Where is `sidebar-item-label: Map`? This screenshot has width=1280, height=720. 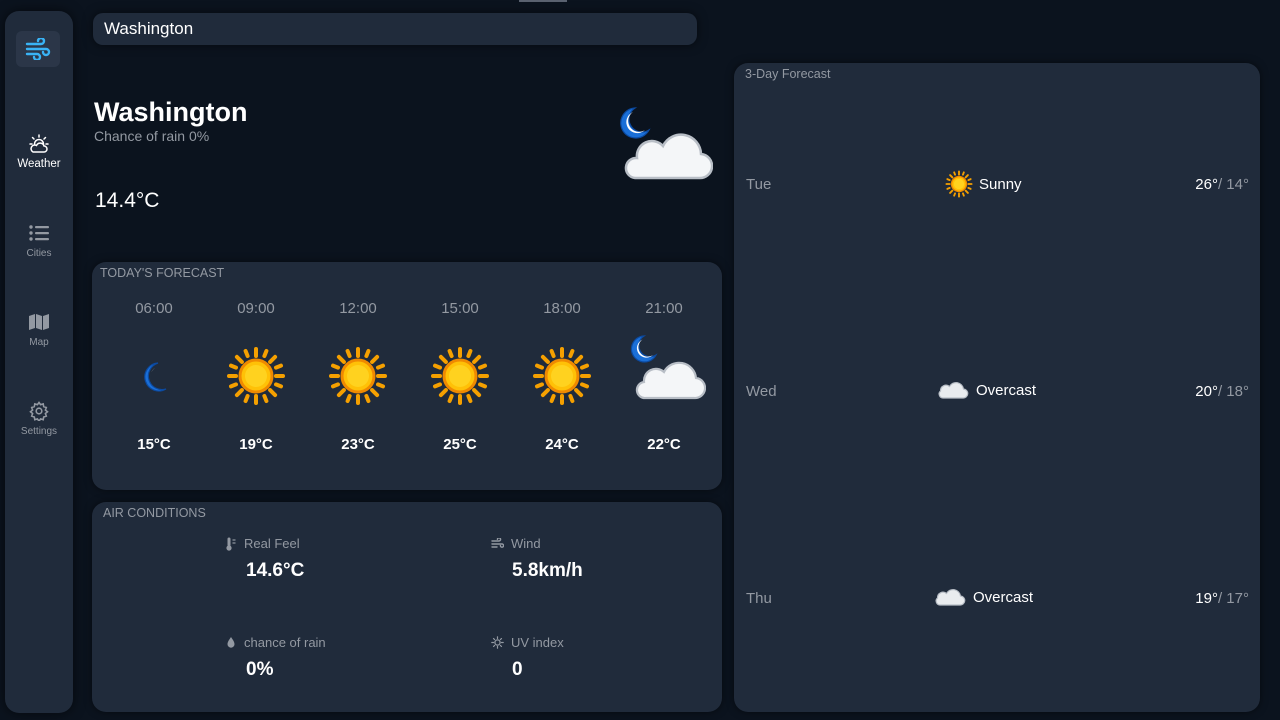
sidebar-item-label: Map is located at coordinates (39, 342).